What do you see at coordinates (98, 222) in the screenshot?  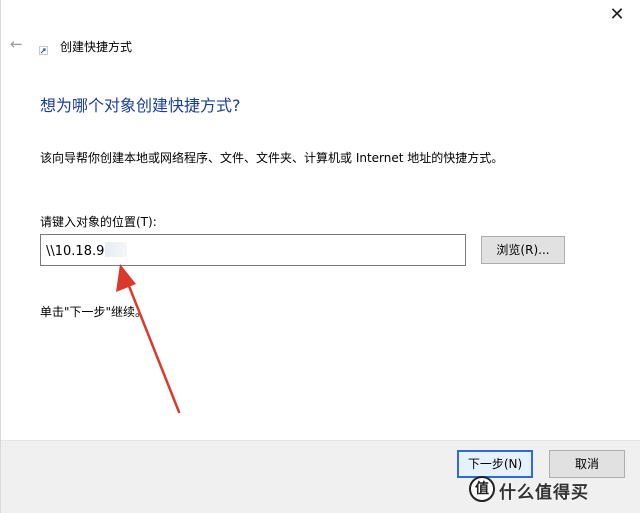 I see `location-label: 请键入对象的位置(T):` at bounding box center [98, 222].